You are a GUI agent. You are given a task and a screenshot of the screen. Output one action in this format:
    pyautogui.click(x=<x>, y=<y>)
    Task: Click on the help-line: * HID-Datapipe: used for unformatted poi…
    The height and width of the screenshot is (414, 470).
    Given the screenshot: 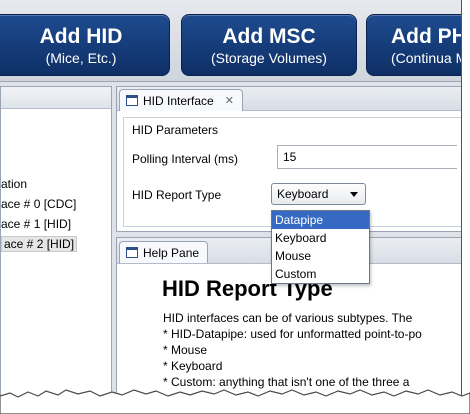 What is the action you would take?
    pyautogui.click(x=292, y=334)
    